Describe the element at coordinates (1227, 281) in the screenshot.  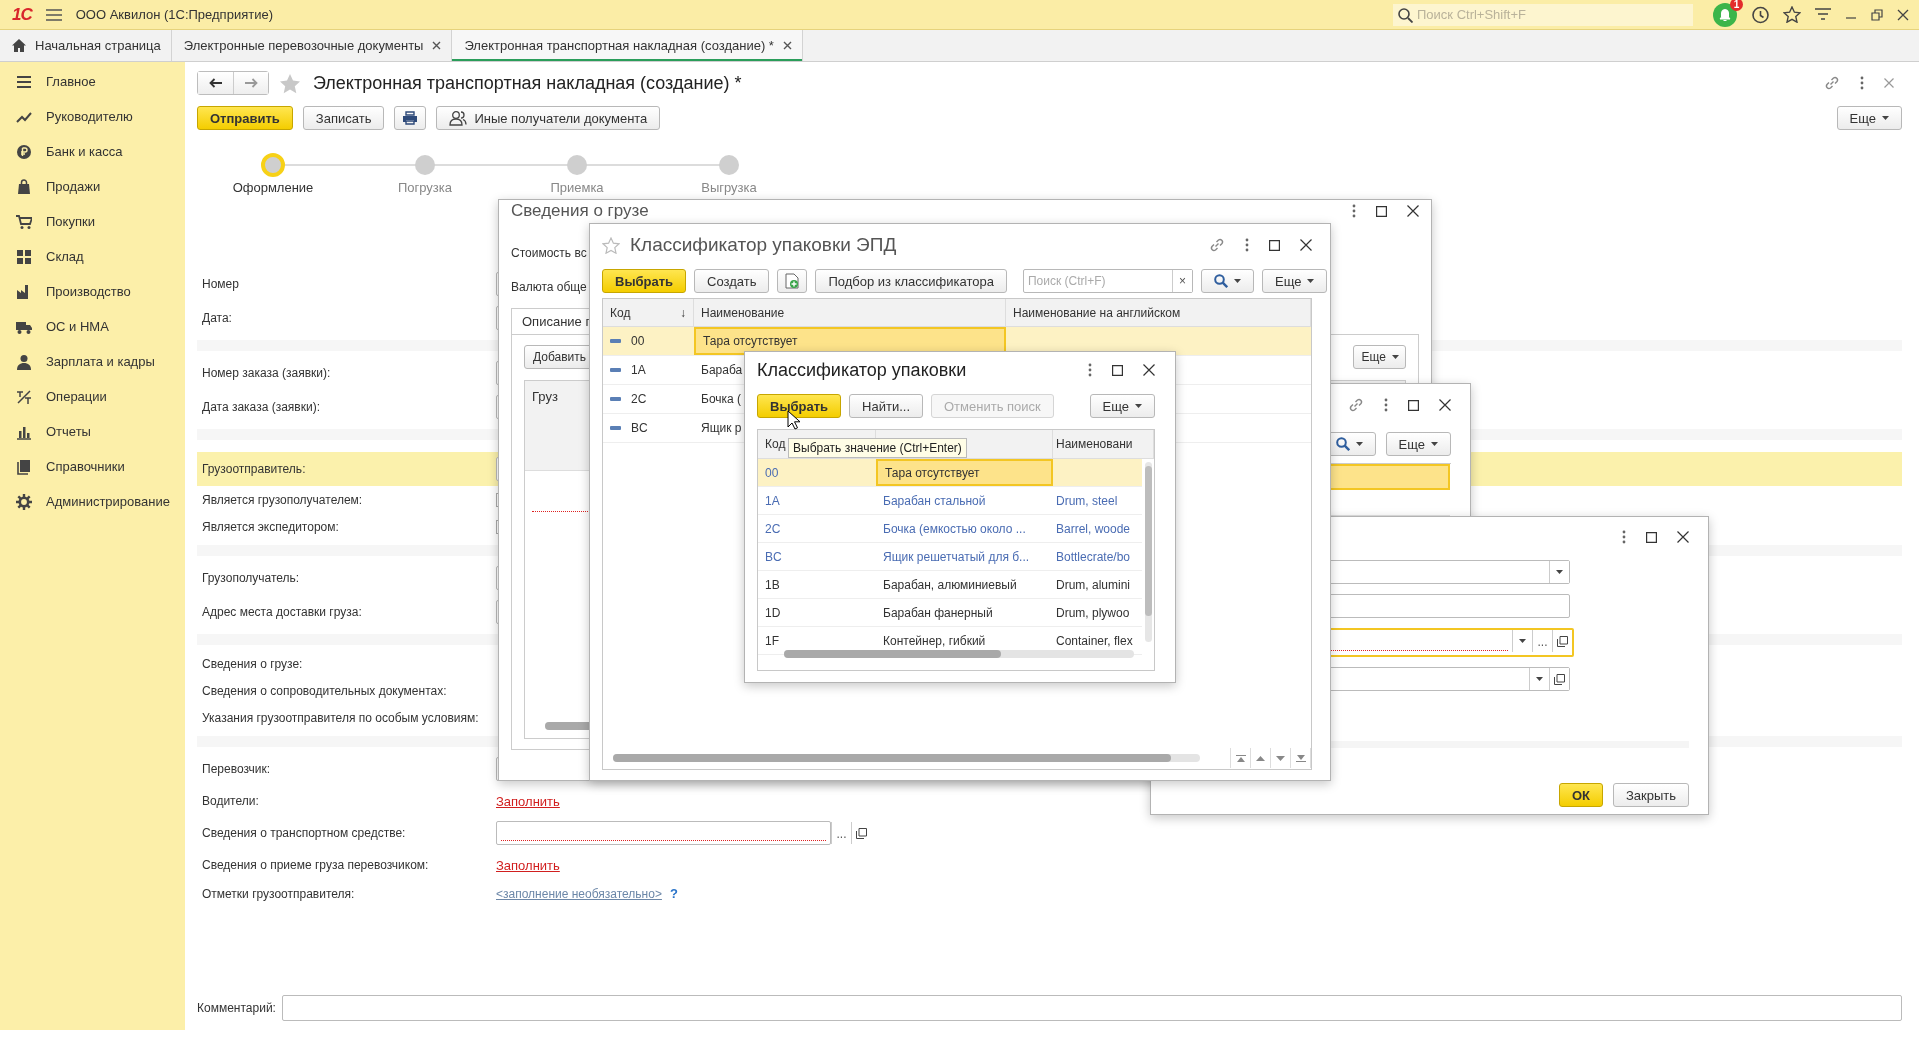
I see `search-button` at that location.